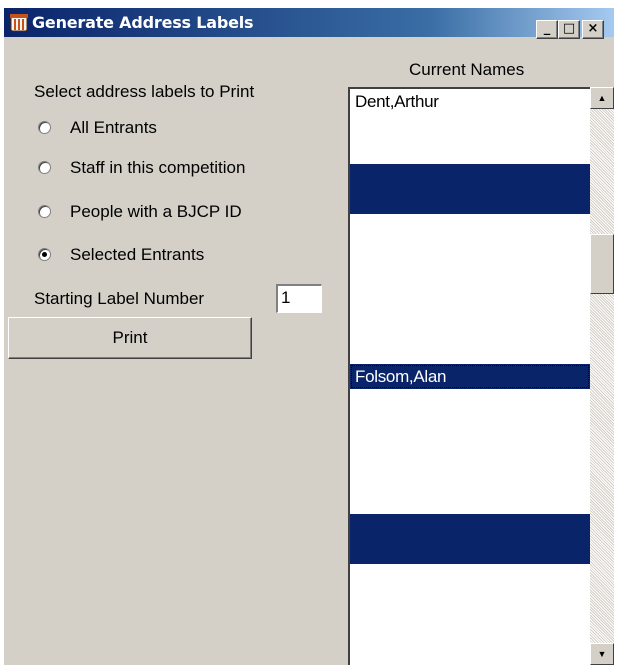 Image resolution: width=618 pixels, height=665 pixels. Describe the element at coordinates (143, 22) in the screenshot. I see `window-title: Generate Address Labels` at that location.